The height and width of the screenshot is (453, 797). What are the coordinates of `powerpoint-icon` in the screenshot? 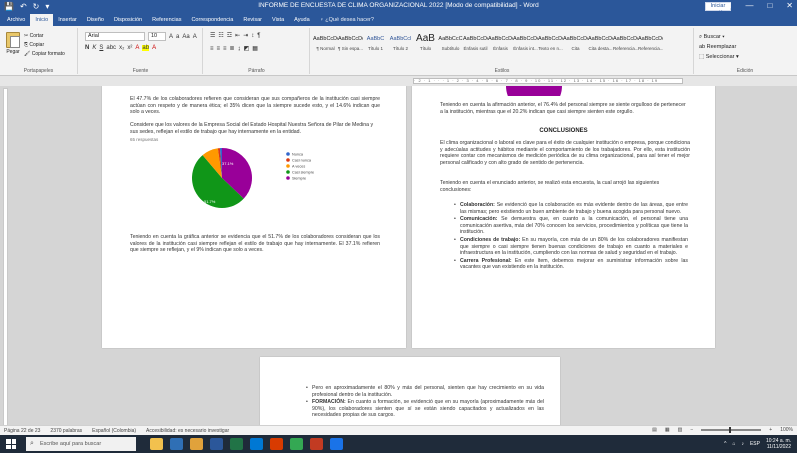 It's located at (276, 444).